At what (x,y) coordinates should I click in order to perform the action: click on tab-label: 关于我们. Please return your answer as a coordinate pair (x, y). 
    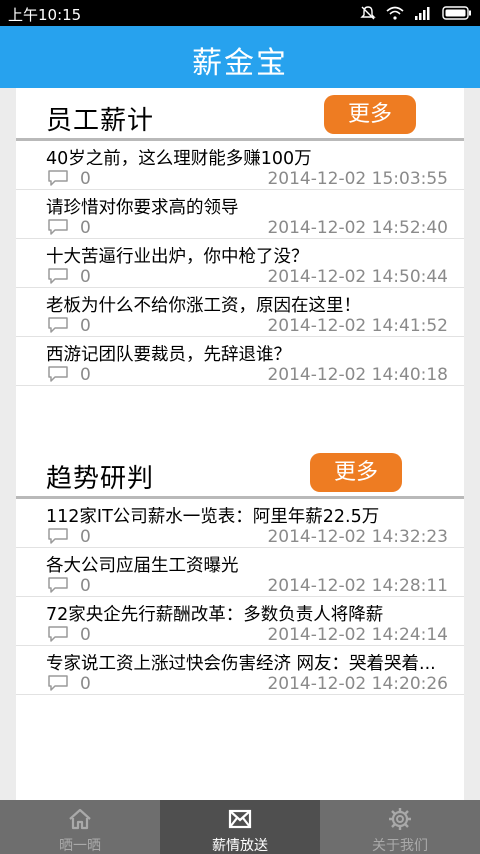
    Looking at the image, I should click on (400, 846).